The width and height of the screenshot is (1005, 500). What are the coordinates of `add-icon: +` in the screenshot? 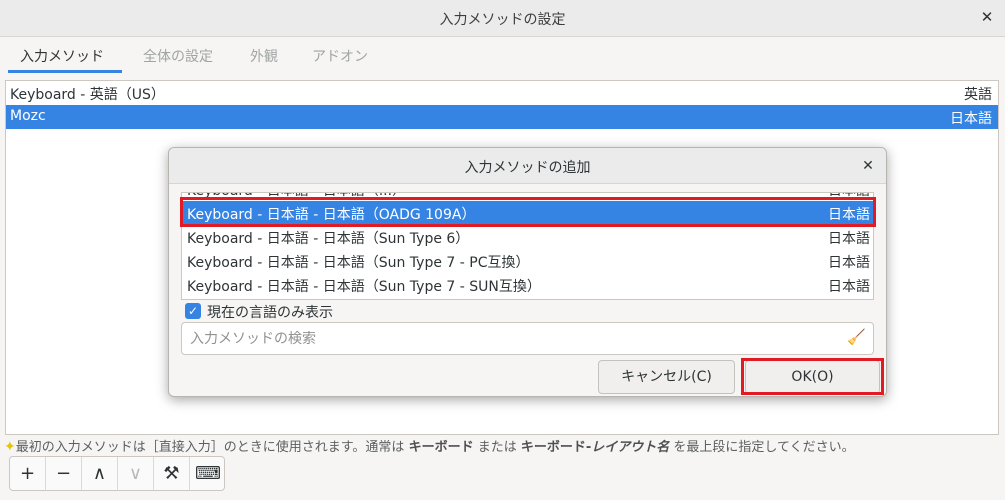 It's located at (28, 473).